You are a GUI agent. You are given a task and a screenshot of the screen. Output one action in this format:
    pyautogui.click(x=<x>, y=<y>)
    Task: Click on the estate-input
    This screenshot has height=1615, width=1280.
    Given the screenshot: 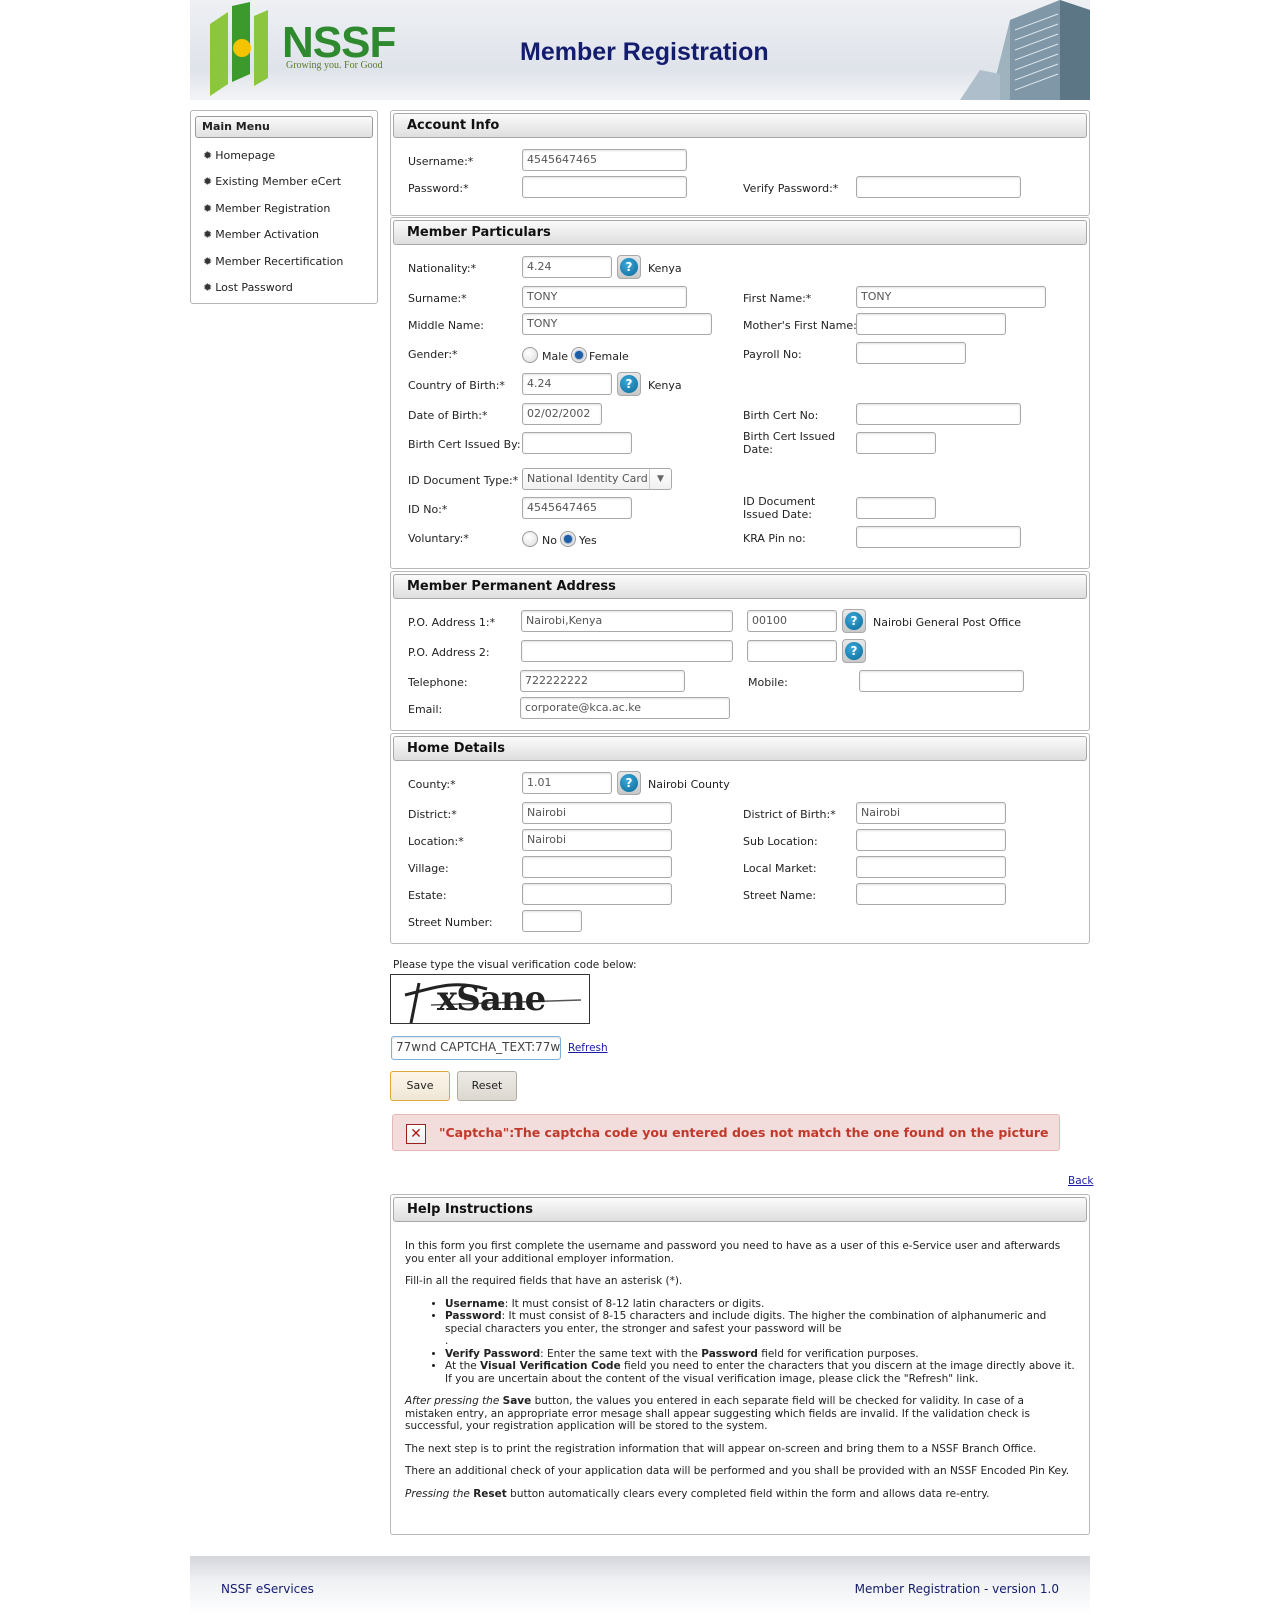 What is the action you would take?
    pyautogui.click(x=597, y=894)
    